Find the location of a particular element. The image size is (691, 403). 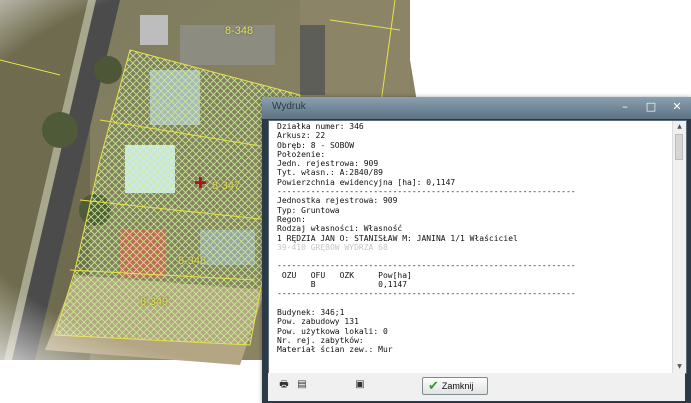

print-preview-icon: ▤ is located at coordinates (302, 385).